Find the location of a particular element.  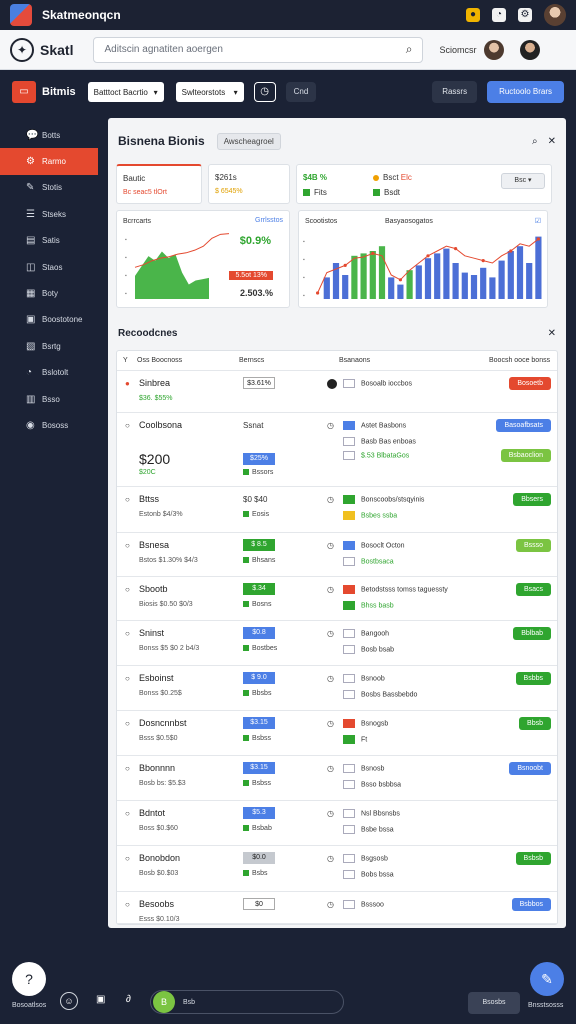

avatar is located at coordinates (555, 15).